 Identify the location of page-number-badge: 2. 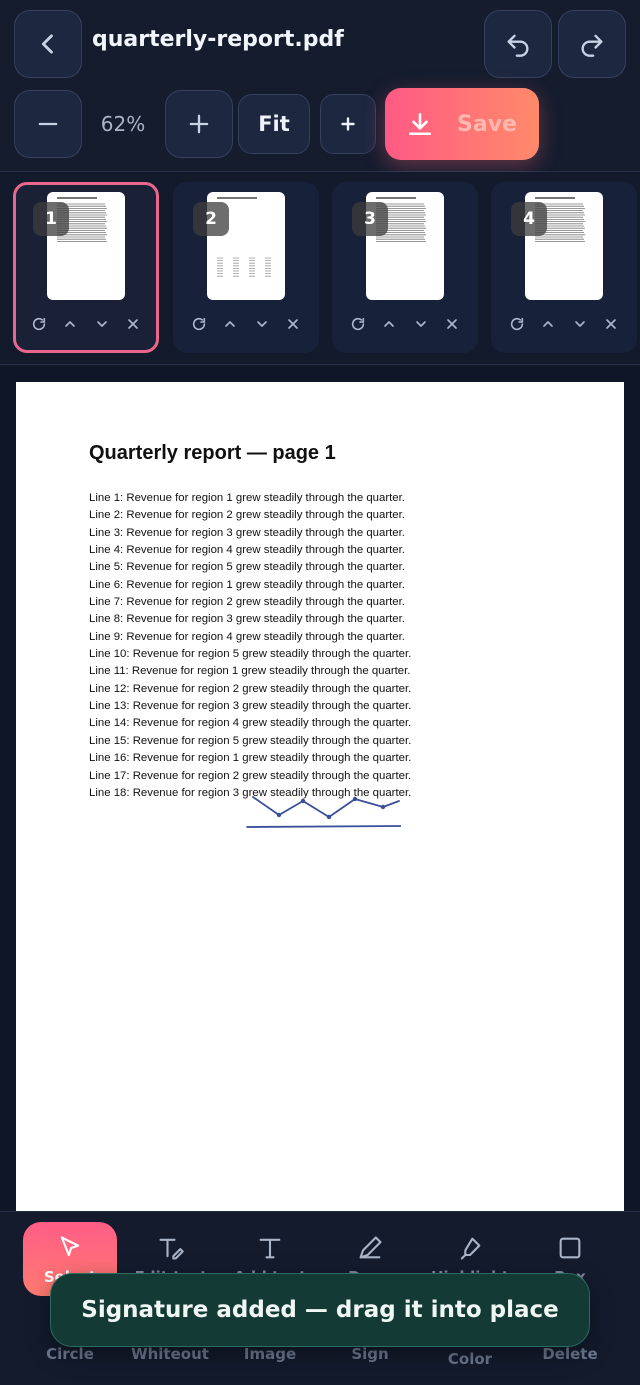
(211, 219).